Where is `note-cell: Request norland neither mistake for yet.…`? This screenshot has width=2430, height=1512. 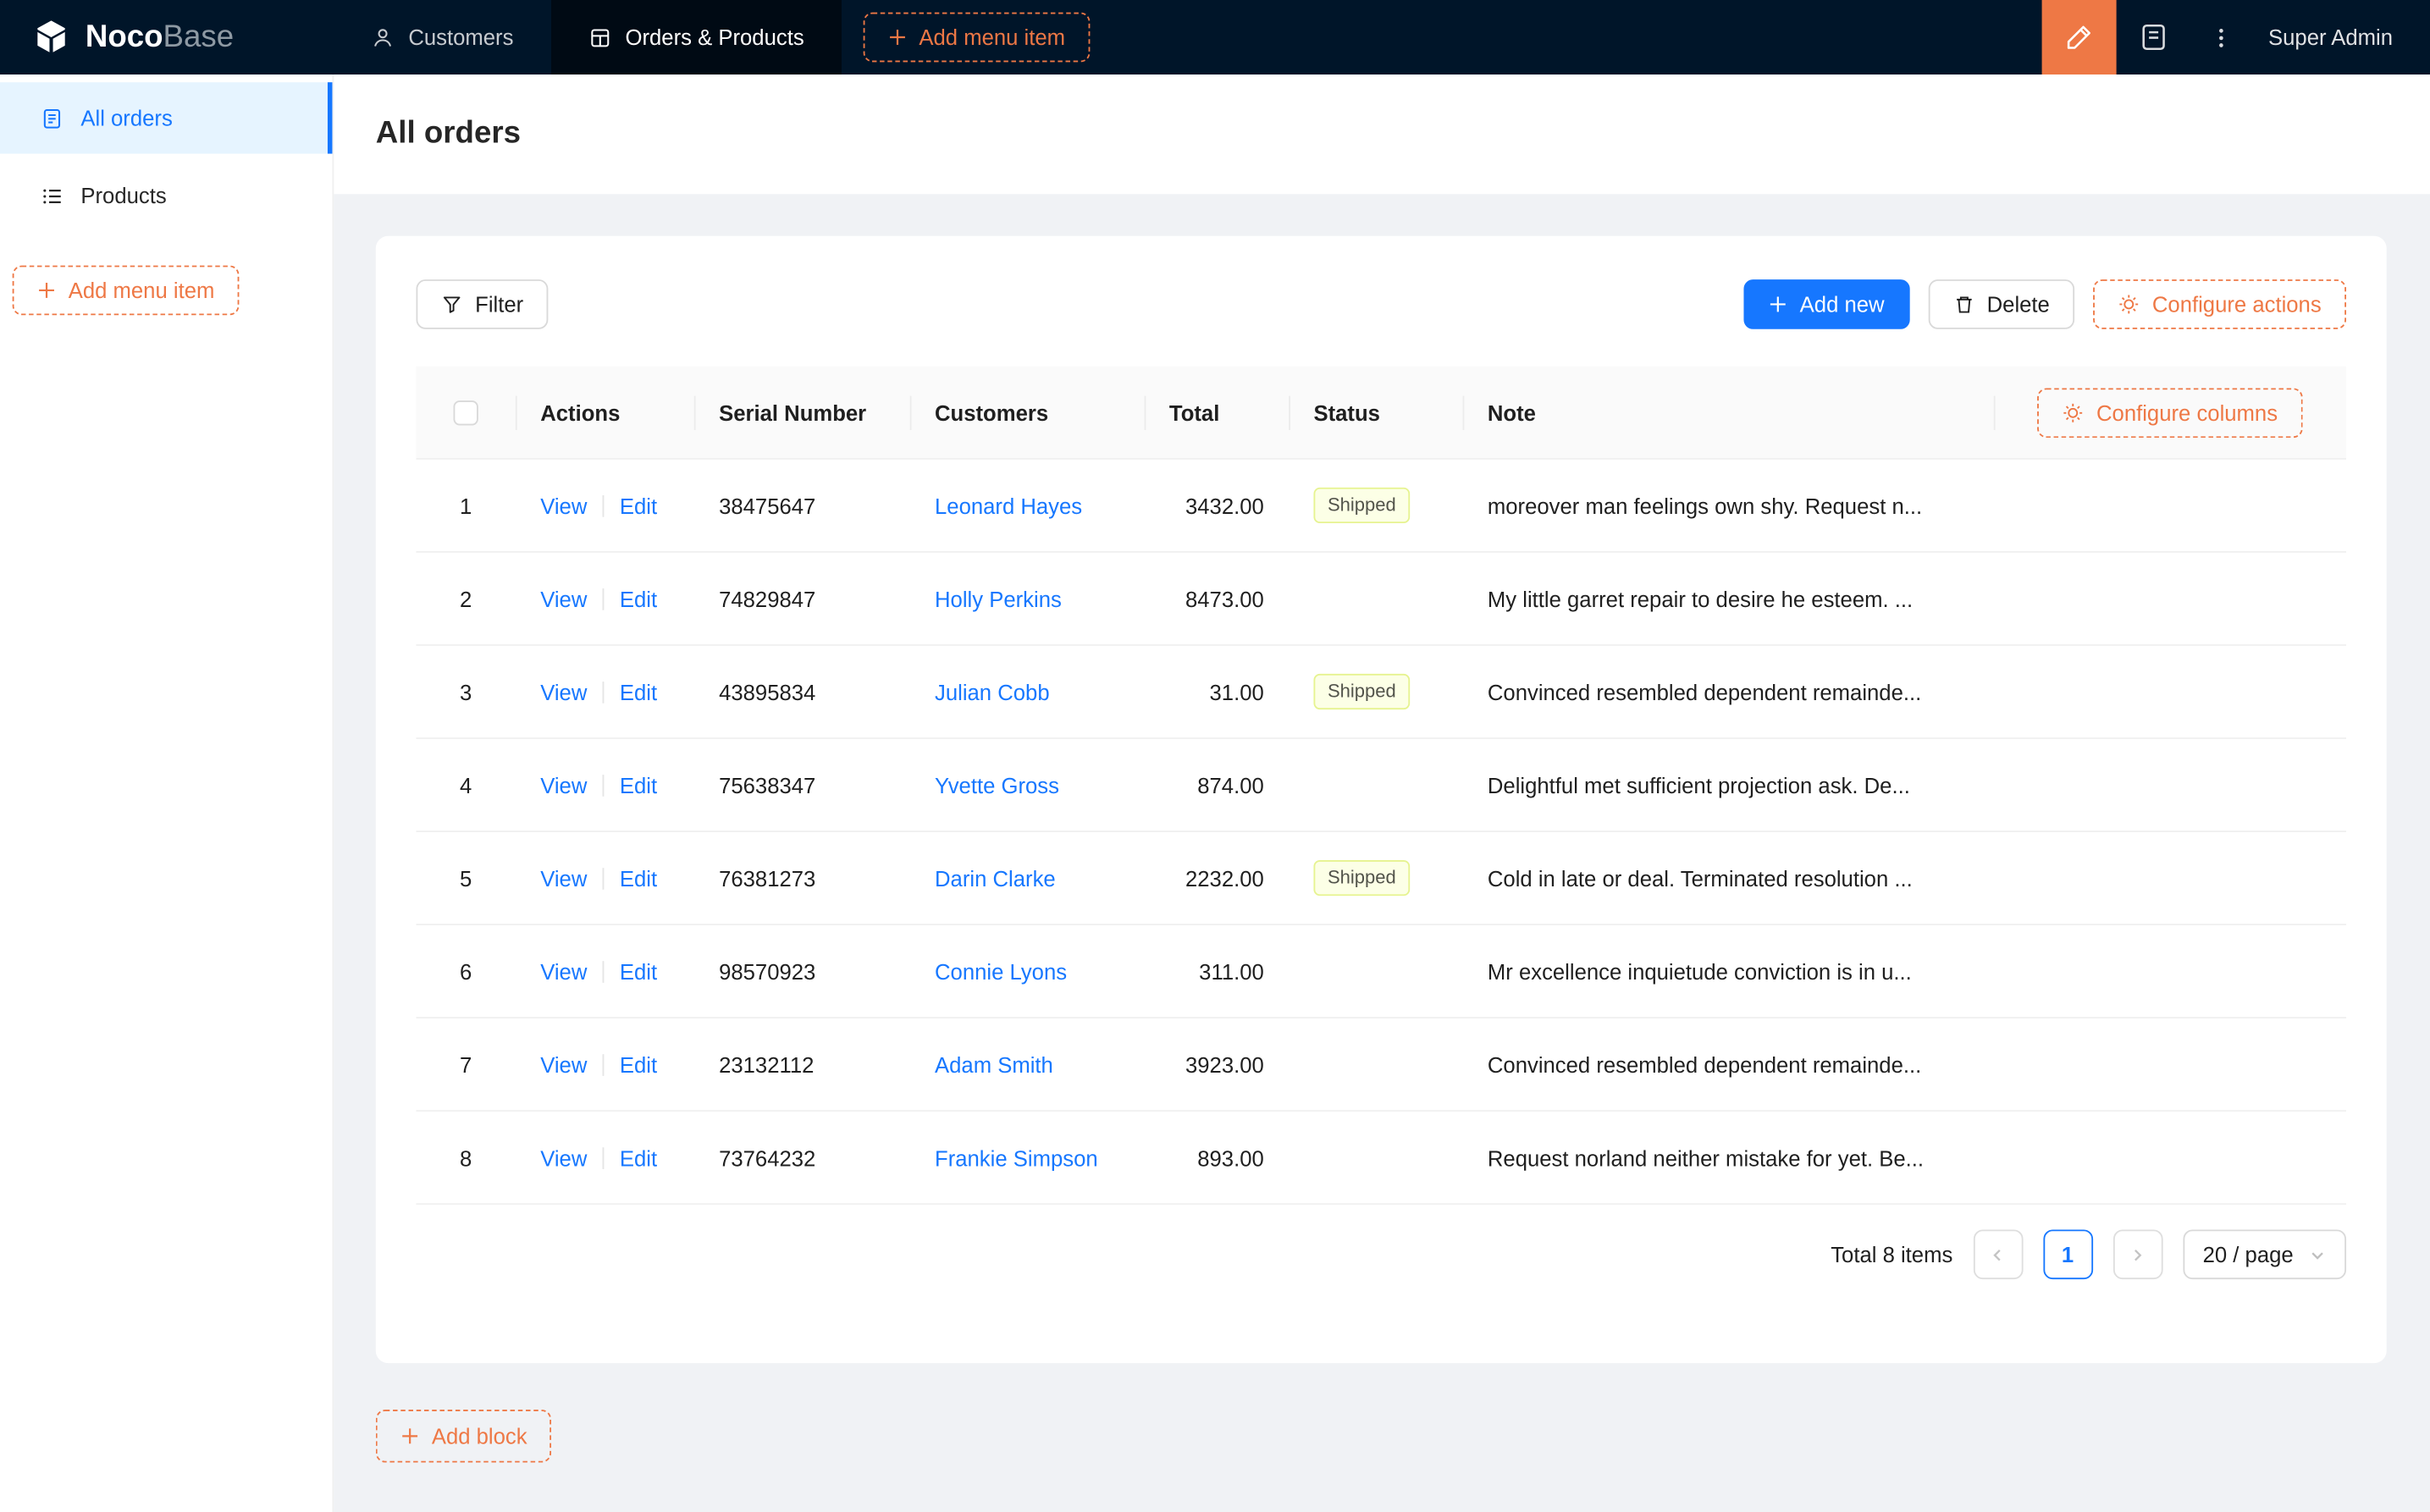
note-cell: Request norland neither mistake for yet.… is located at coordinates (1706, 1157).